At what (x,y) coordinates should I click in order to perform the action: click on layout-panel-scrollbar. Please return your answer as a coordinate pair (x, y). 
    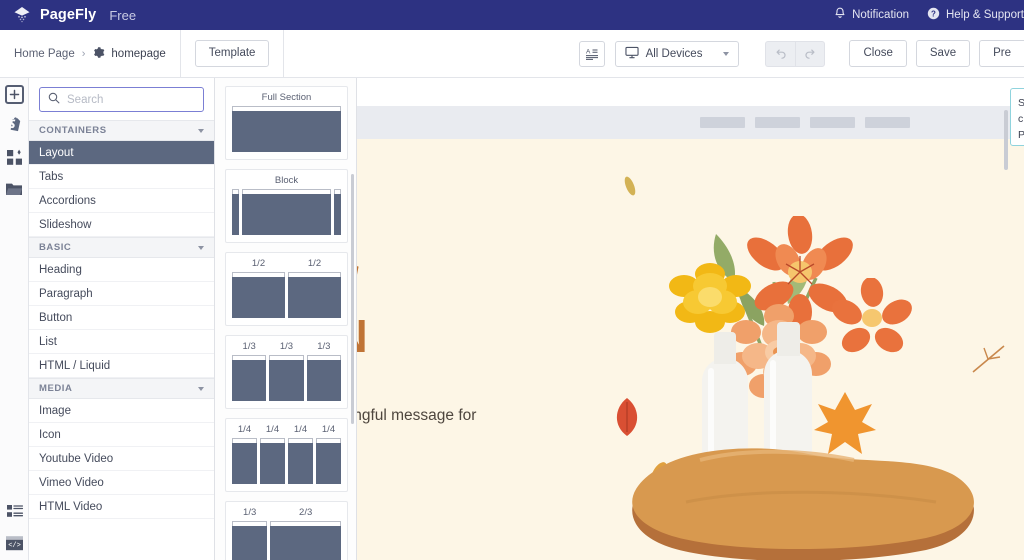
    Looking at the image, I should click on (352, 299).